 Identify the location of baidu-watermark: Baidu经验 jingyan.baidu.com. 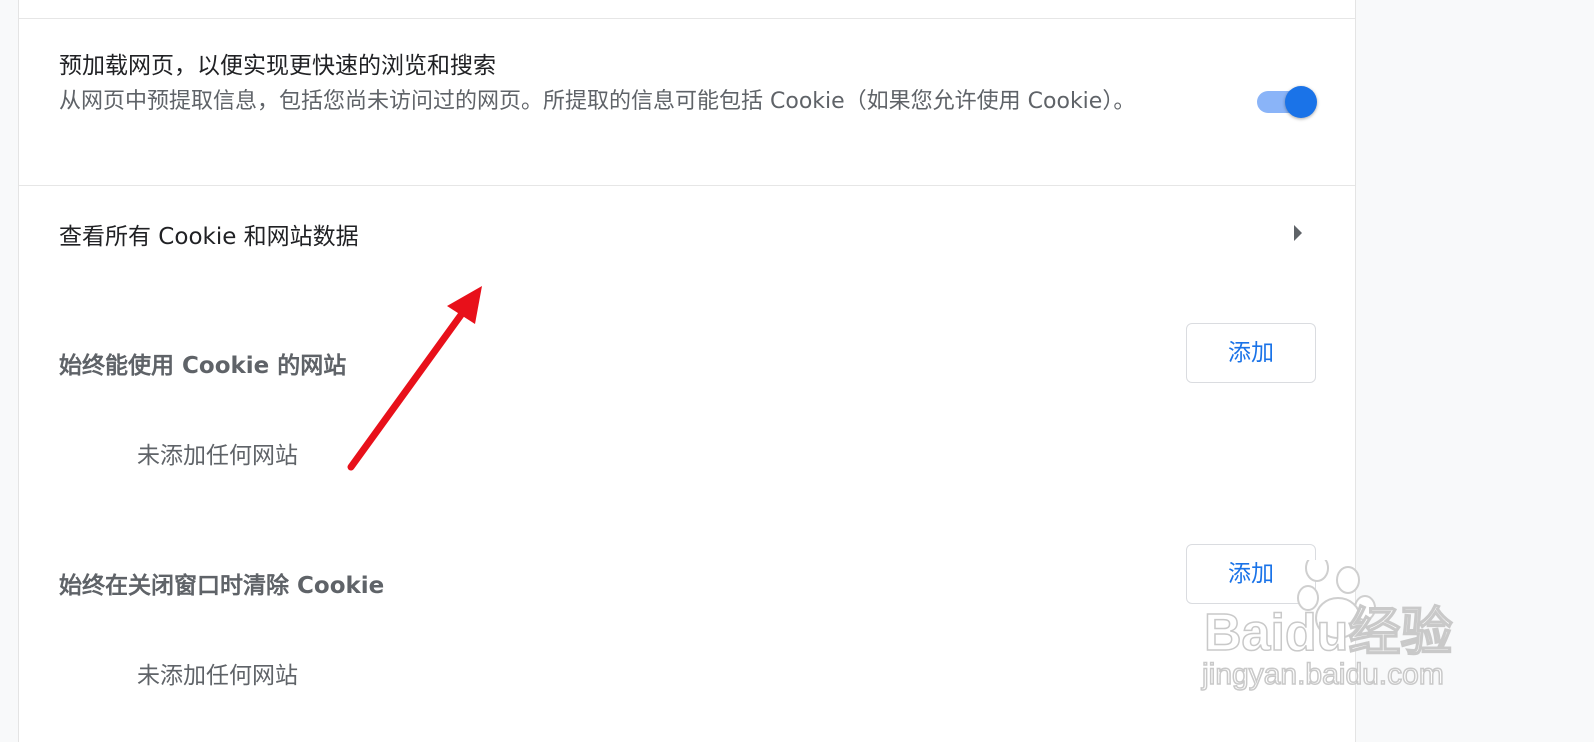
(1345, 630).